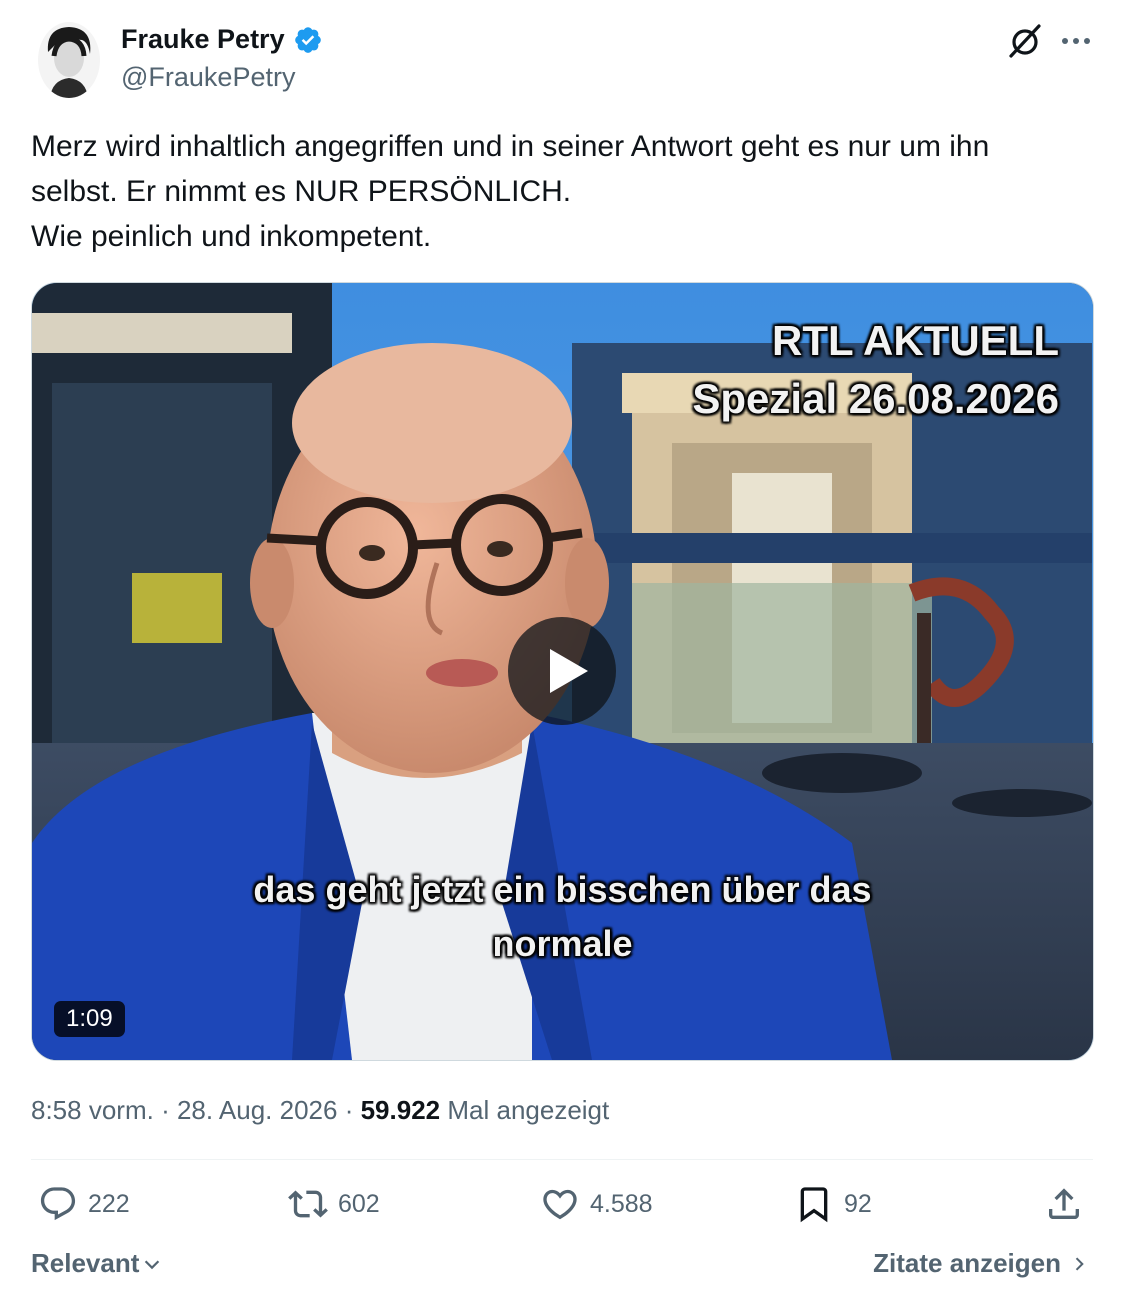  I want to click on bookmark-icon, so click(814, 1205).